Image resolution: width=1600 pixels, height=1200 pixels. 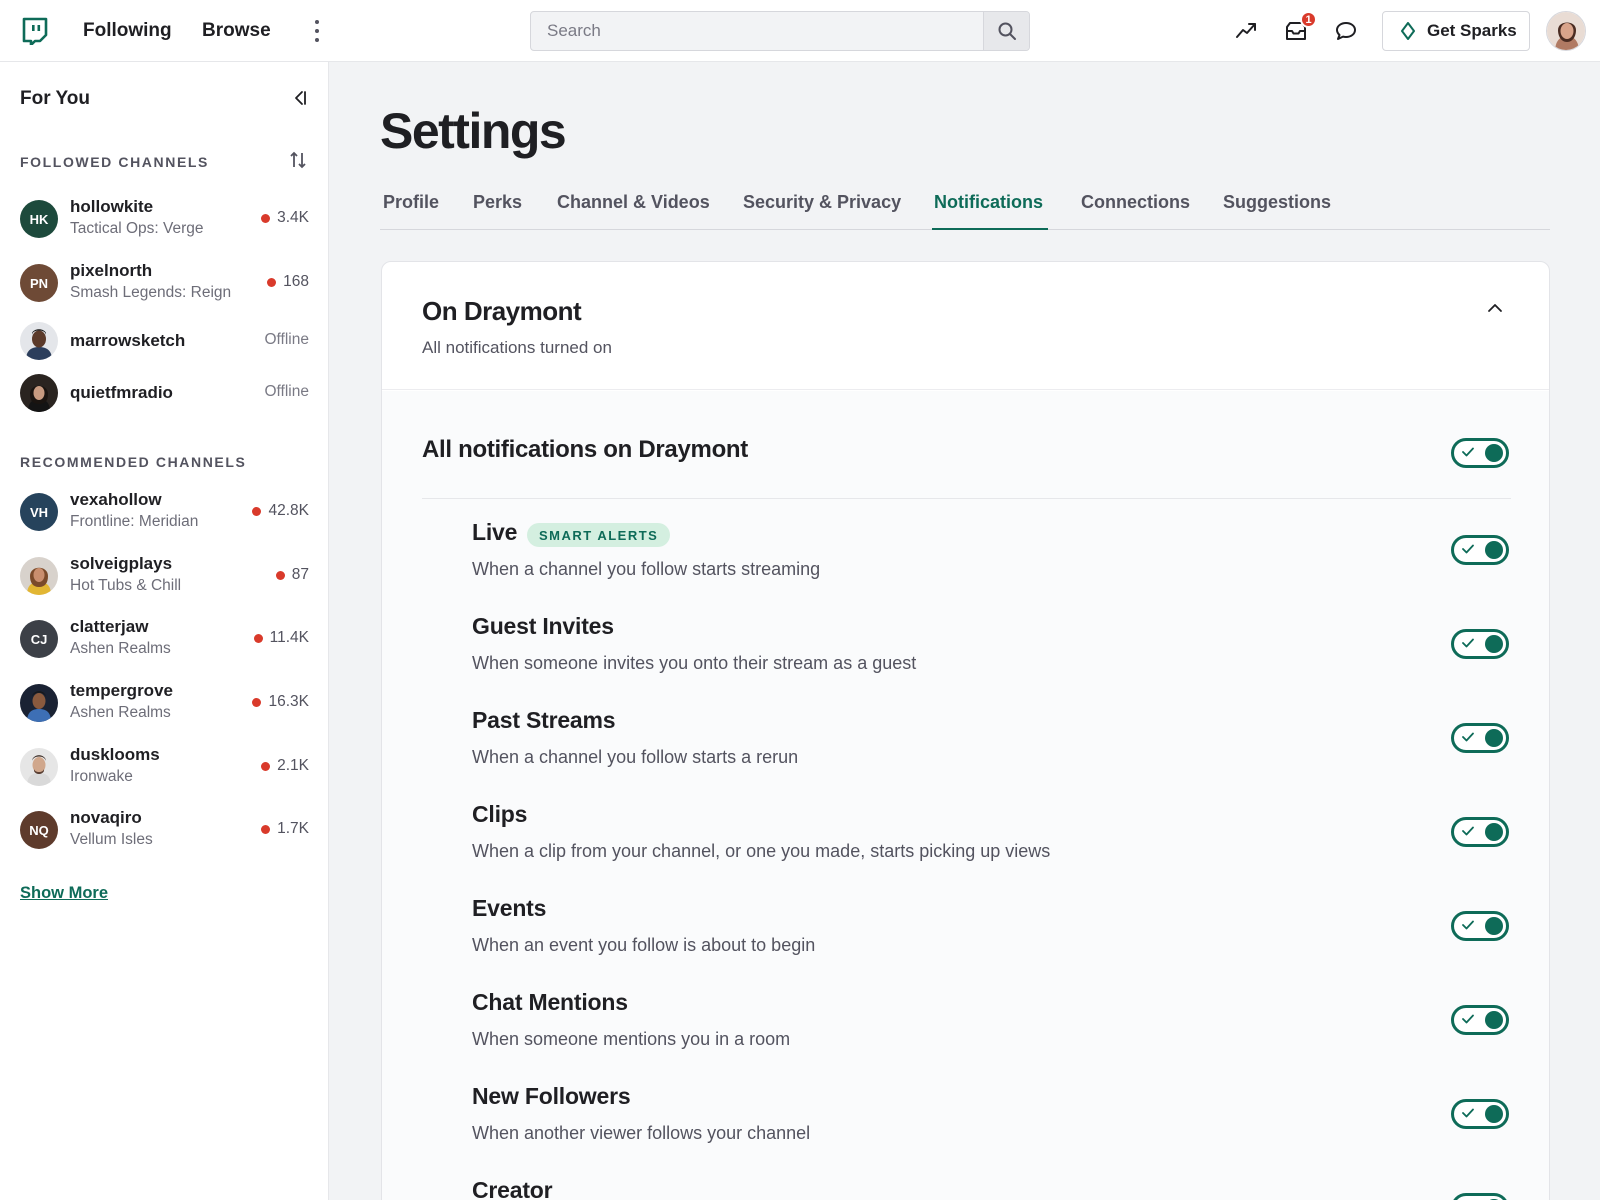 I want to click on chevron-up-icon, so click(x=1495, y=308).